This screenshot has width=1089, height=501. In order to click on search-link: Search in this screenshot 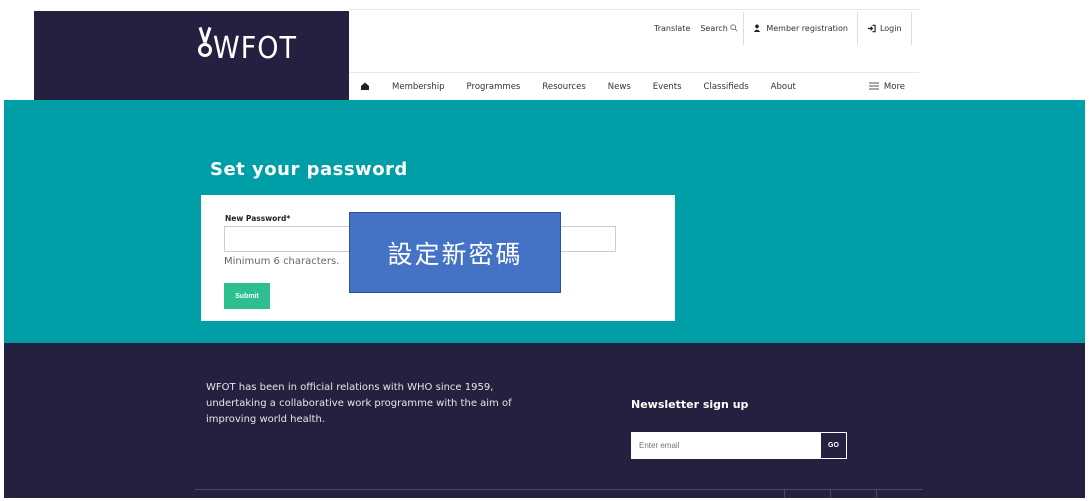, I will do `click(719, 28)`.